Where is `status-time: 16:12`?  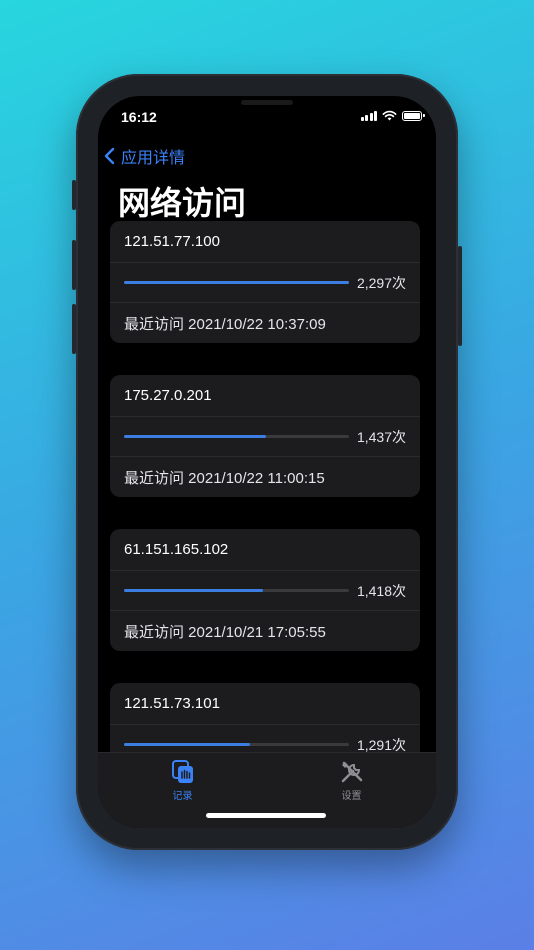
status-time: 16:12 is located at coordinates (139, 117).